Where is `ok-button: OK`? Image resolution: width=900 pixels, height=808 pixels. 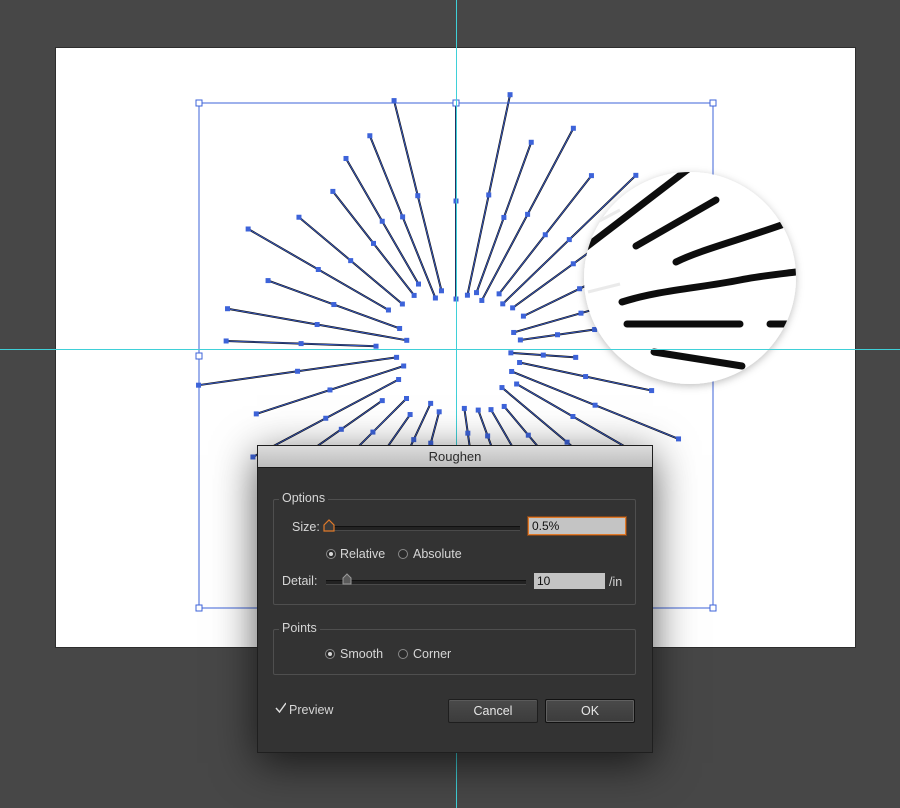
ok-button: OK is located at coordinates (590, 711).